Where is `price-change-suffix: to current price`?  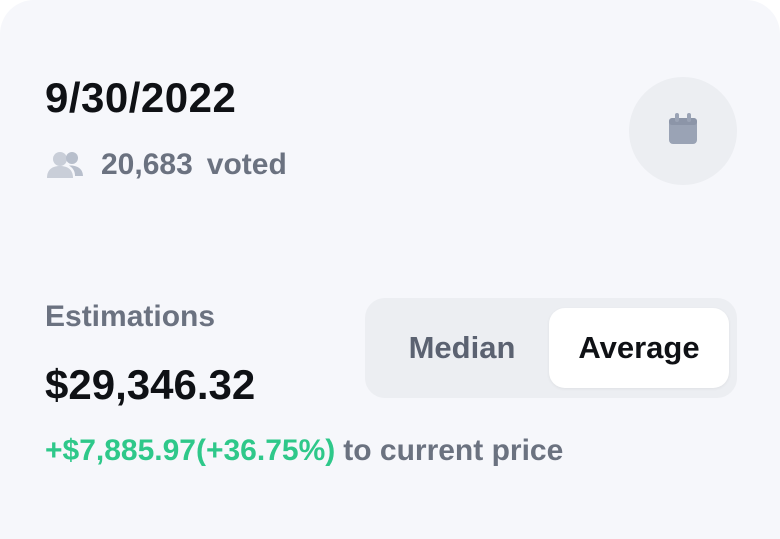
price-change-suffix: to current price is located at coordinates (453, 450).